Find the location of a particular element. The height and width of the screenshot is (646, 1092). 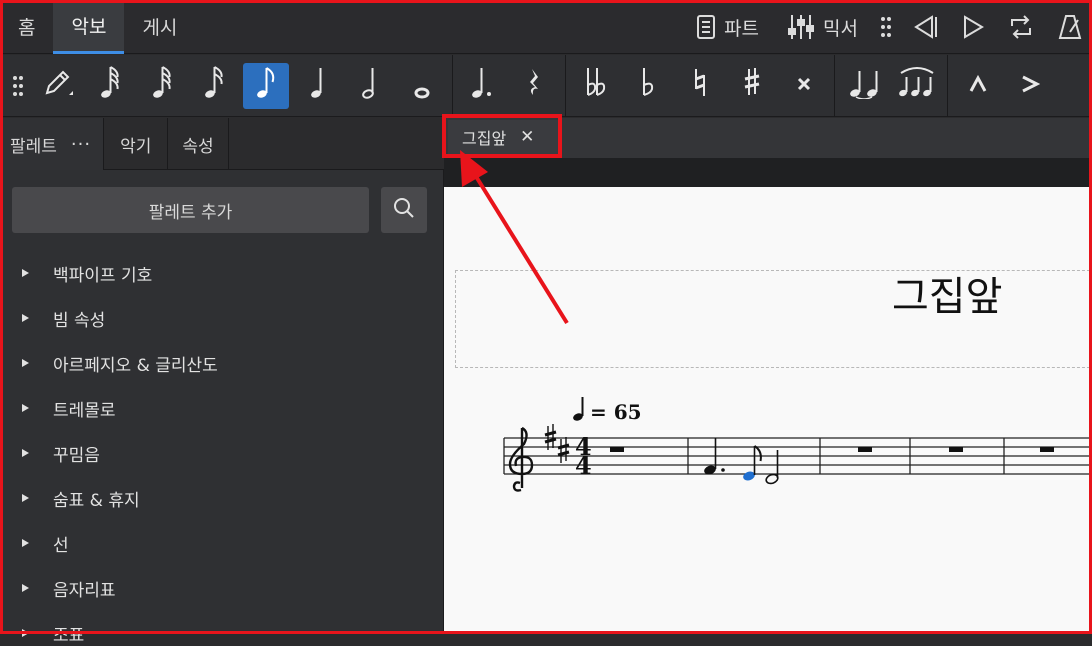

natural-icon is located at coordinates (700, 85).